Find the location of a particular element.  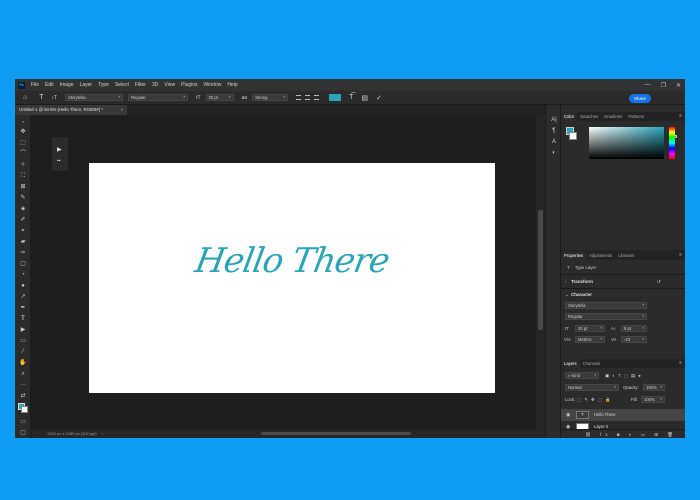

confirm-icon: ✓ is located at coordinates (379, 98).